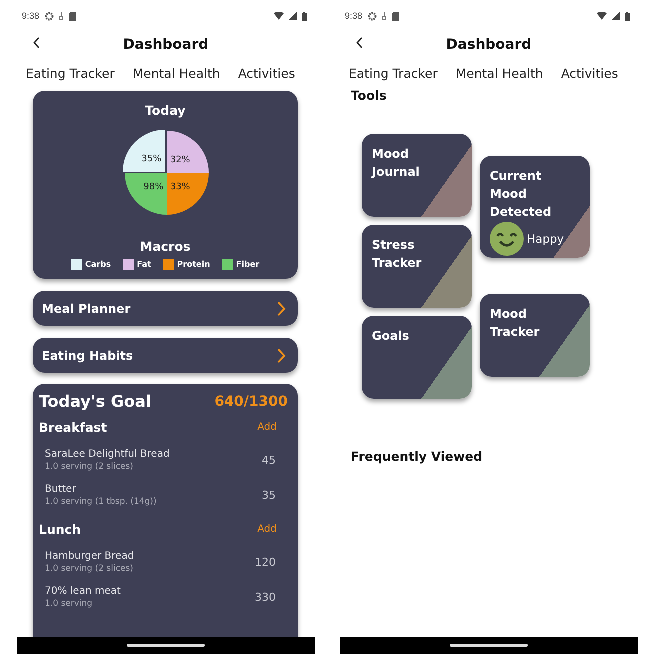 This screenshot has height=654, width=654. What do you see at coordinates (521, 194) in the screenshot?
I see `tool-title: Current Mood Detected` at bounding box center [521, 194].